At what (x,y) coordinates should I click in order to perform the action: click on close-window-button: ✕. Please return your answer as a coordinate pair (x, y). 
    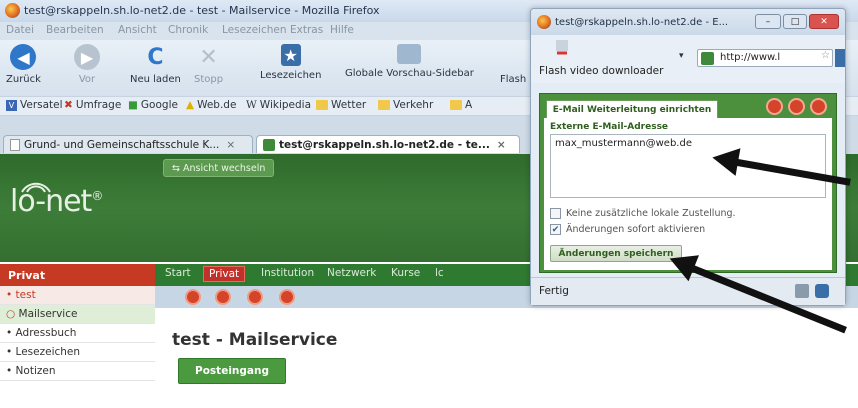
    Looking at the image, I should click on (824, 21).